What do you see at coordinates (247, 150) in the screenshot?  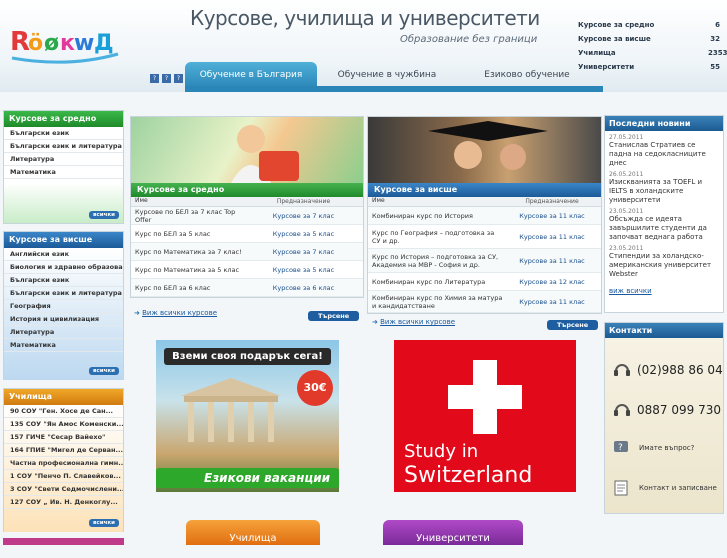 I see `kid-photo` at bounding box center [247, 150].